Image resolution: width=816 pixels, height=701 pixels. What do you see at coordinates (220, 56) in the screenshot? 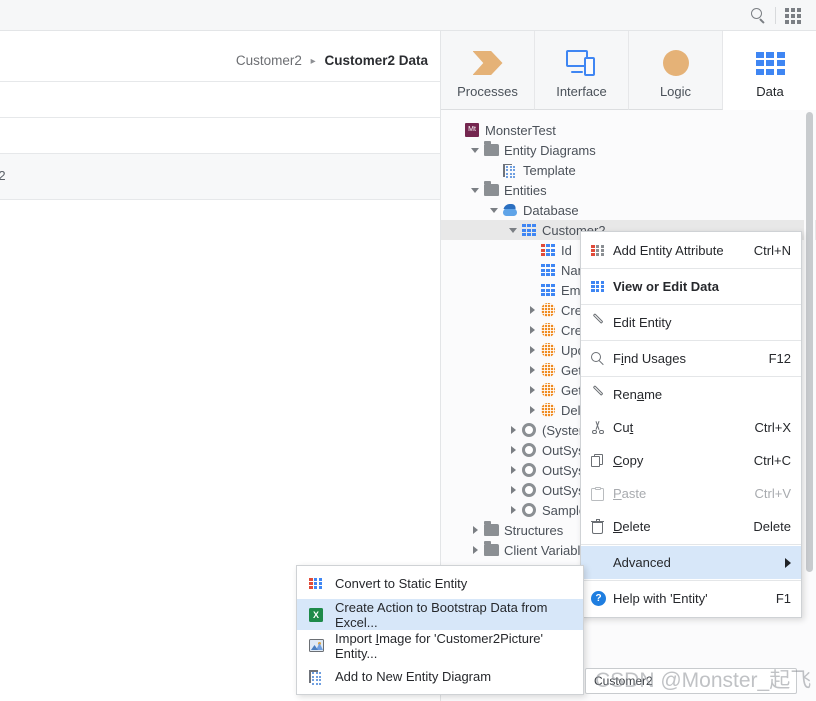
I see `breadcrumb-row: Customer2 ▸ Customer2 Data` at bounding box center [220, 56].